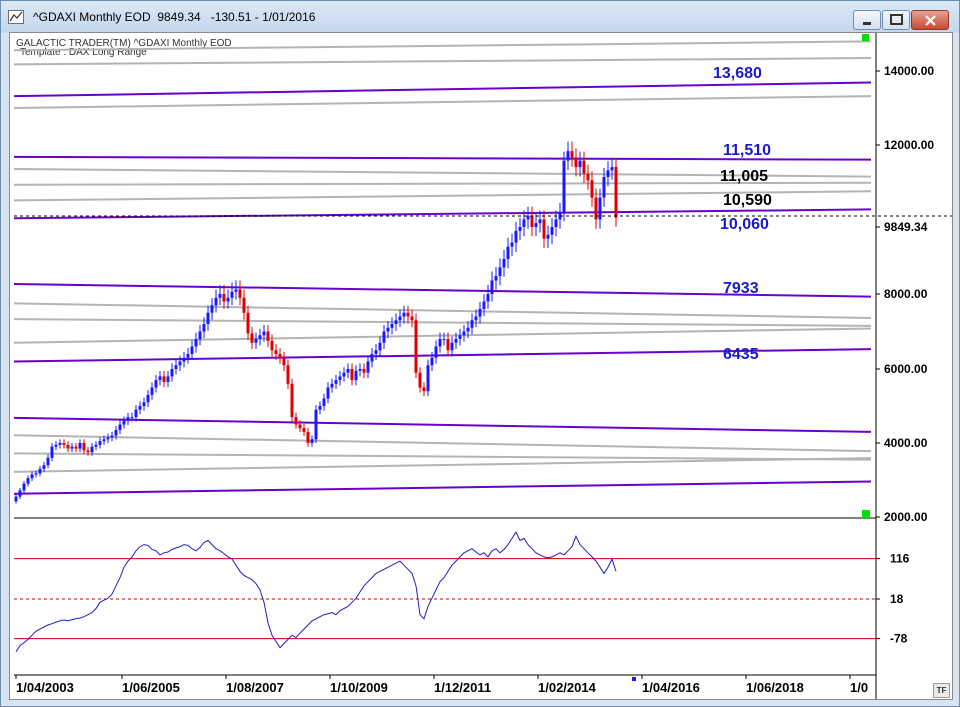 This screenshot has height=707, width=960. Describe the element at coordinates (16, 17) in the screenshot. I see `chart-app-icon` at that location.